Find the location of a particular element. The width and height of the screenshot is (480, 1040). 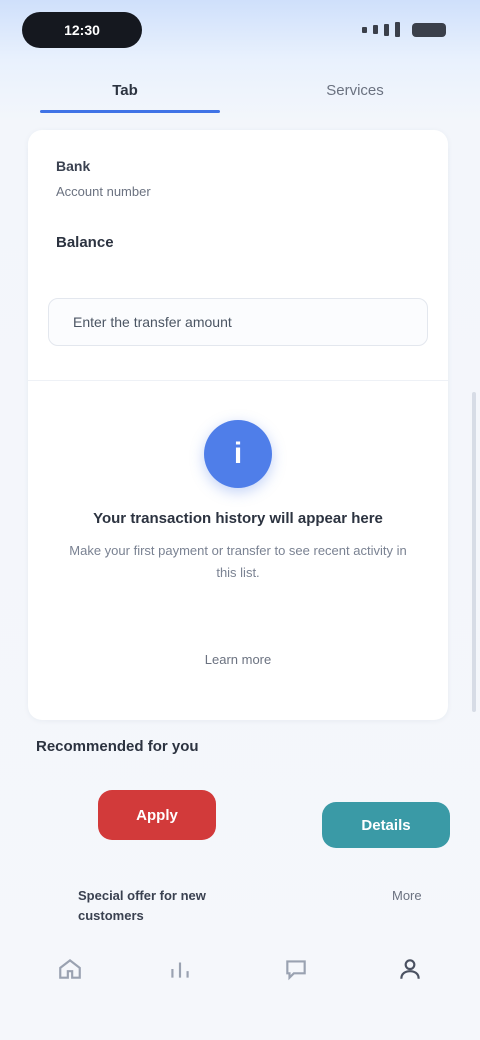

card-divider is located at coordinates (238, 380).